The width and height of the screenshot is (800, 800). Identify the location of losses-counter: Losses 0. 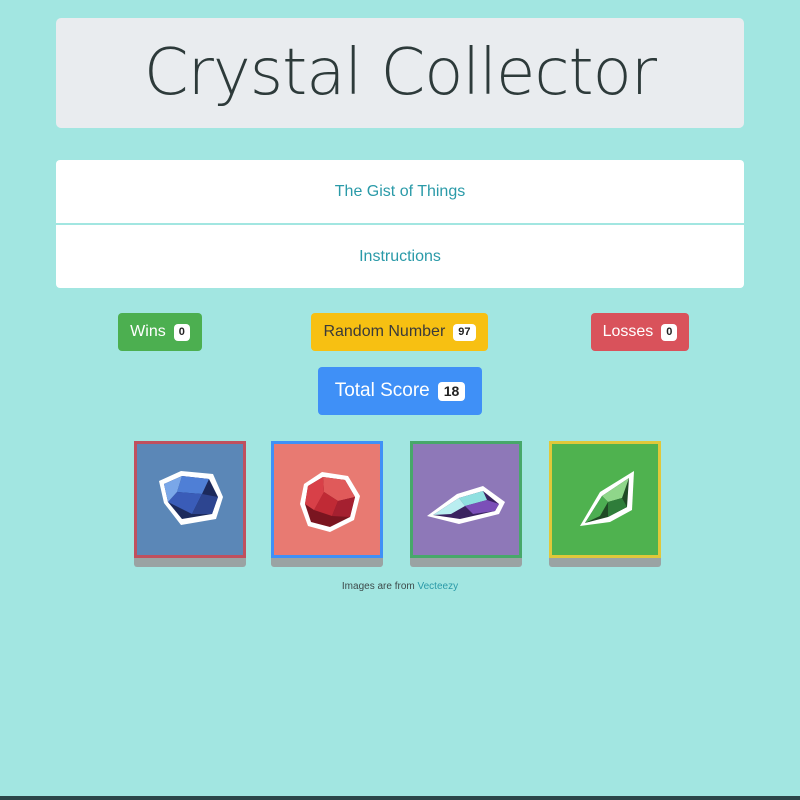
(640, 332).